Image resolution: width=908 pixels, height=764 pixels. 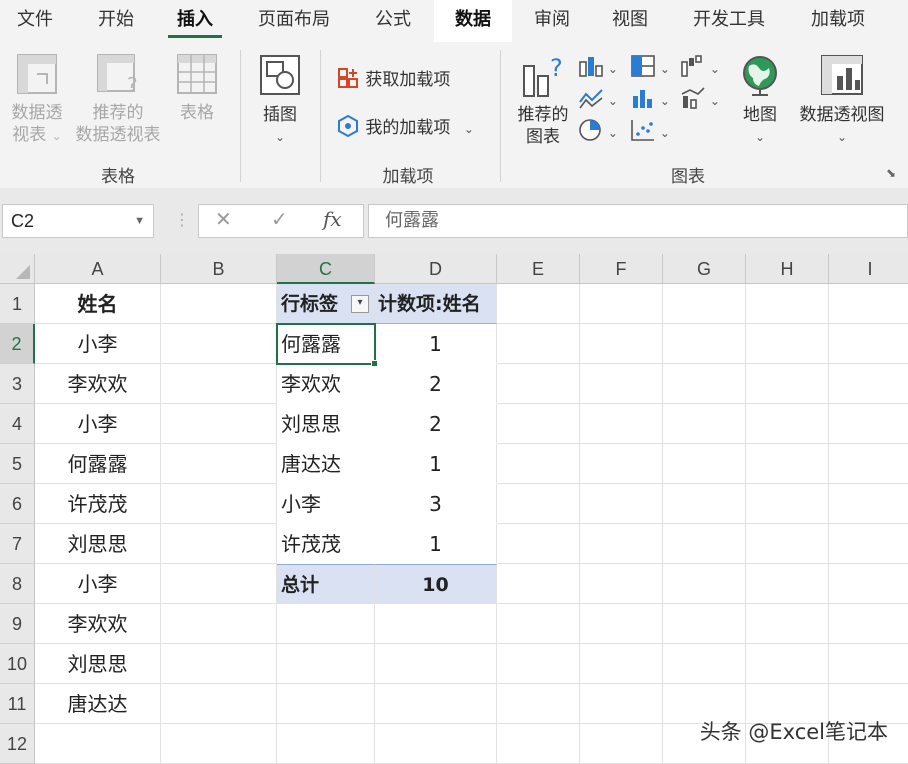 What do you see at coordinates (787, 584) in the screenshot?
I see `cell-h8` at bounding box center [787, 584].